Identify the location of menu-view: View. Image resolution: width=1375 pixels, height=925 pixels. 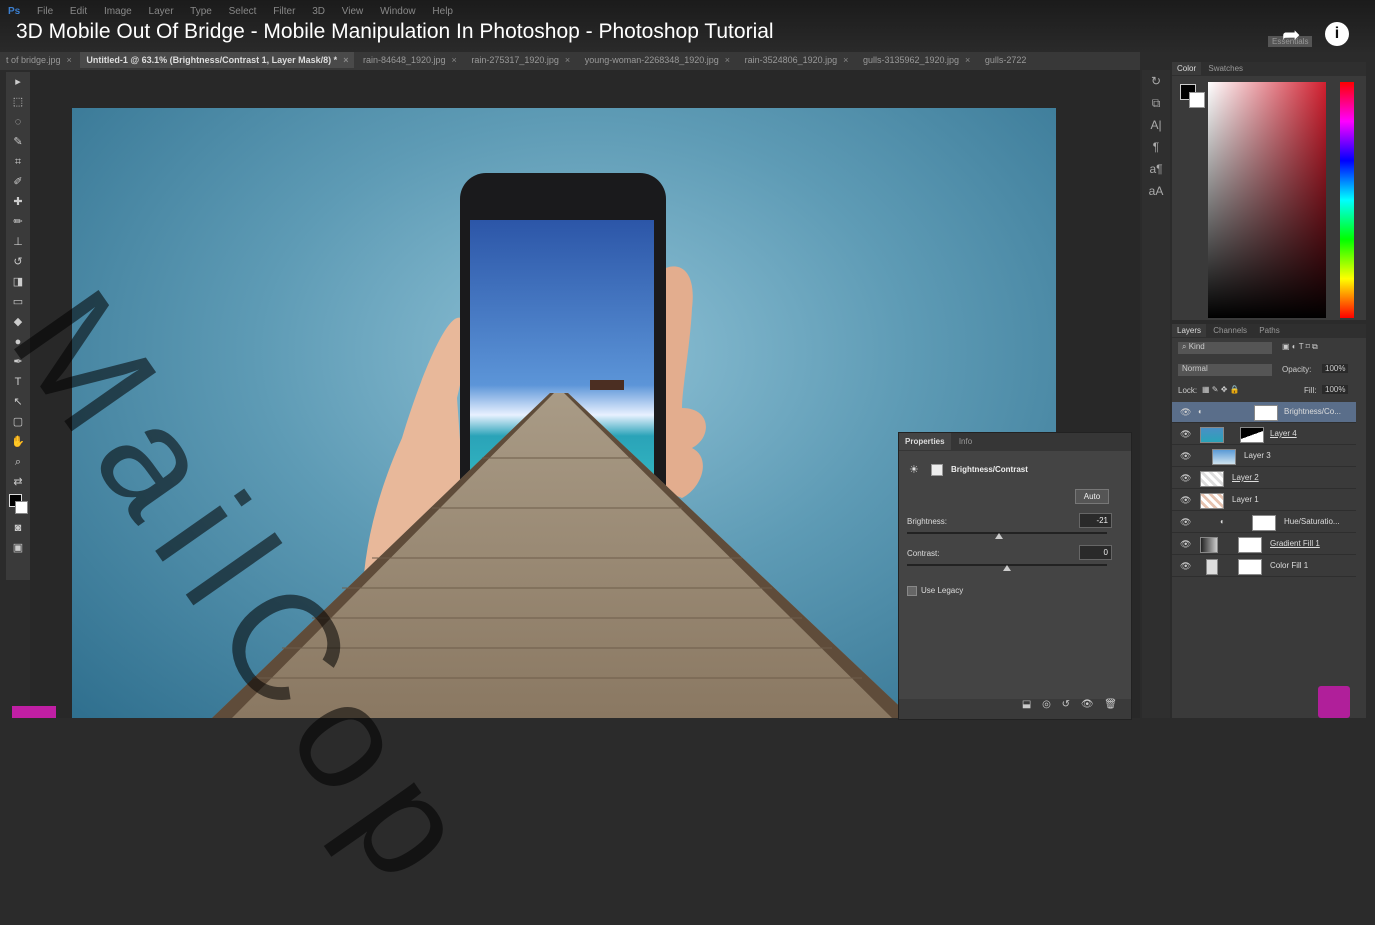
(353, 11).